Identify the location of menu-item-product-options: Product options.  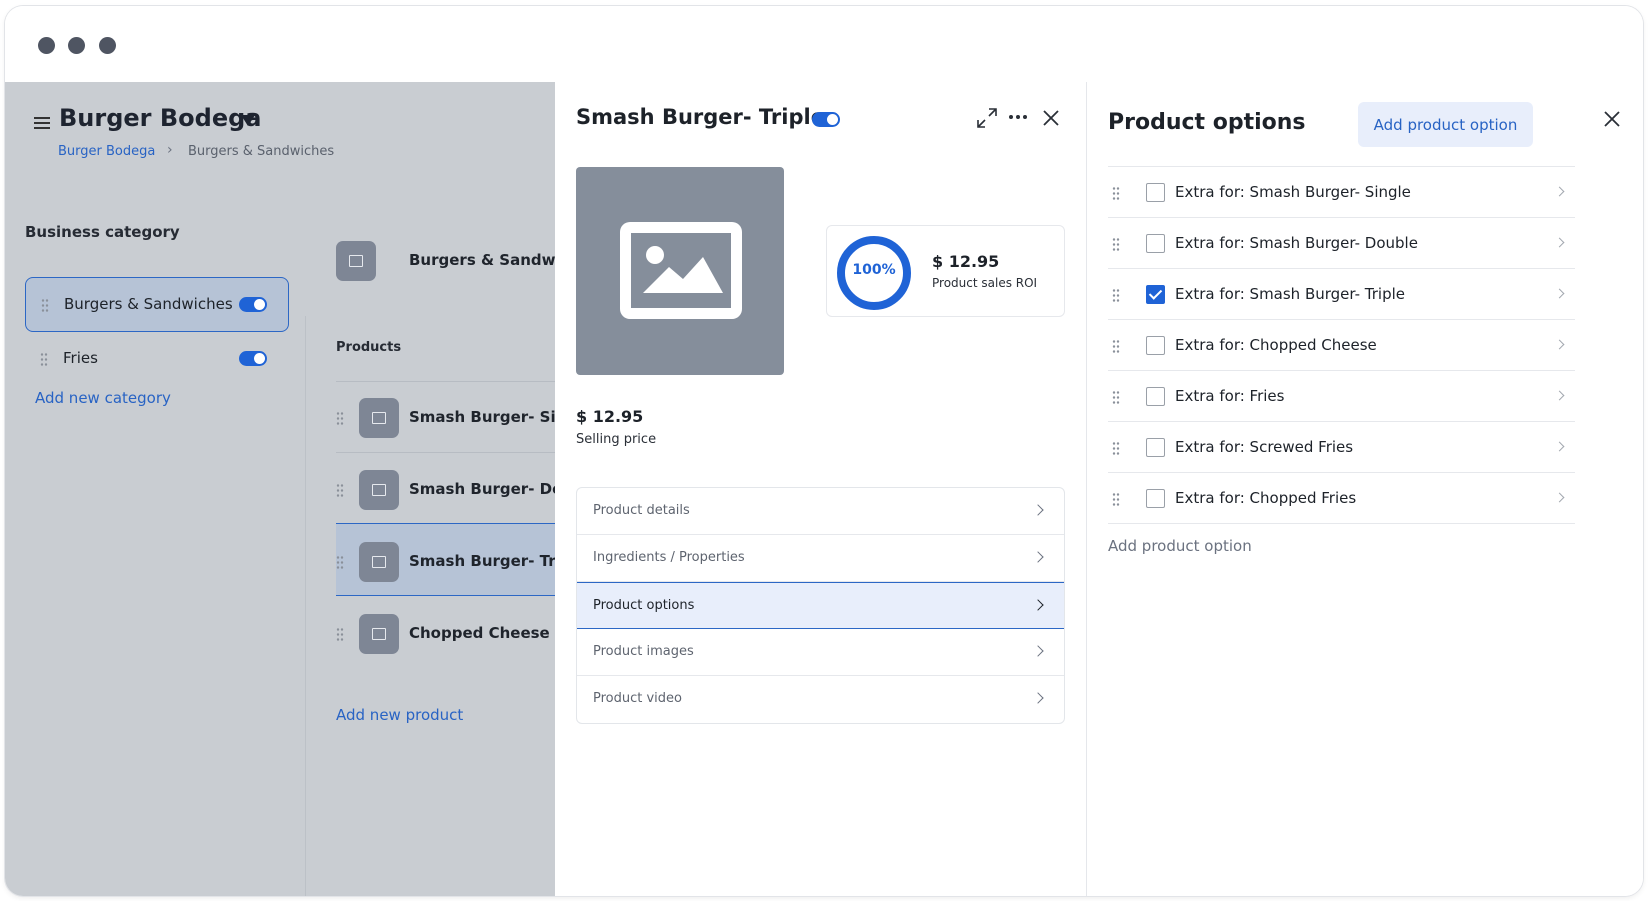
(820, 605).